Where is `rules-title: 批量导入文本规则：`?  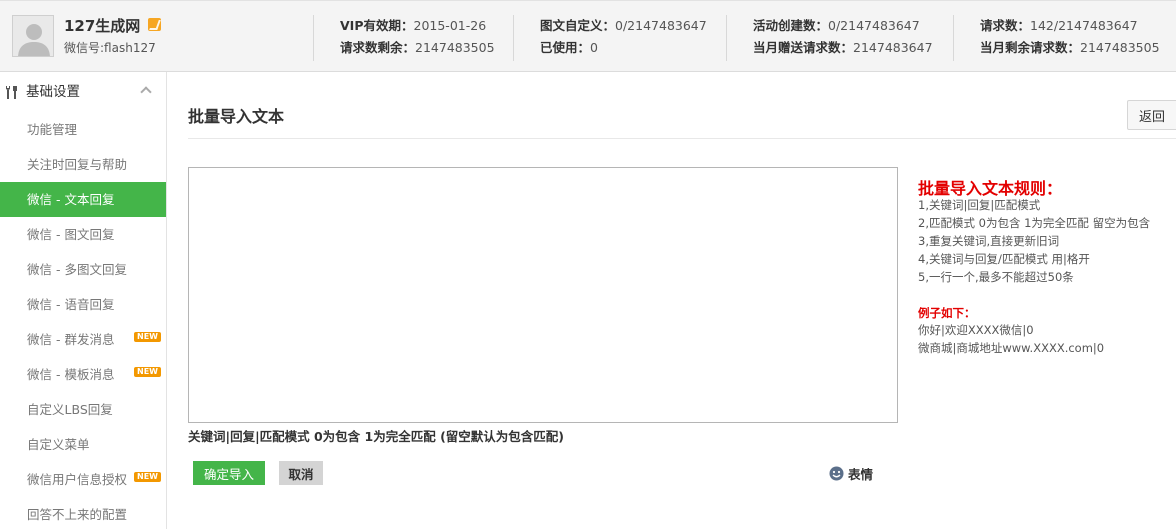 rules-title: 批量导入文本规则： is located at coordinates (990, 188).